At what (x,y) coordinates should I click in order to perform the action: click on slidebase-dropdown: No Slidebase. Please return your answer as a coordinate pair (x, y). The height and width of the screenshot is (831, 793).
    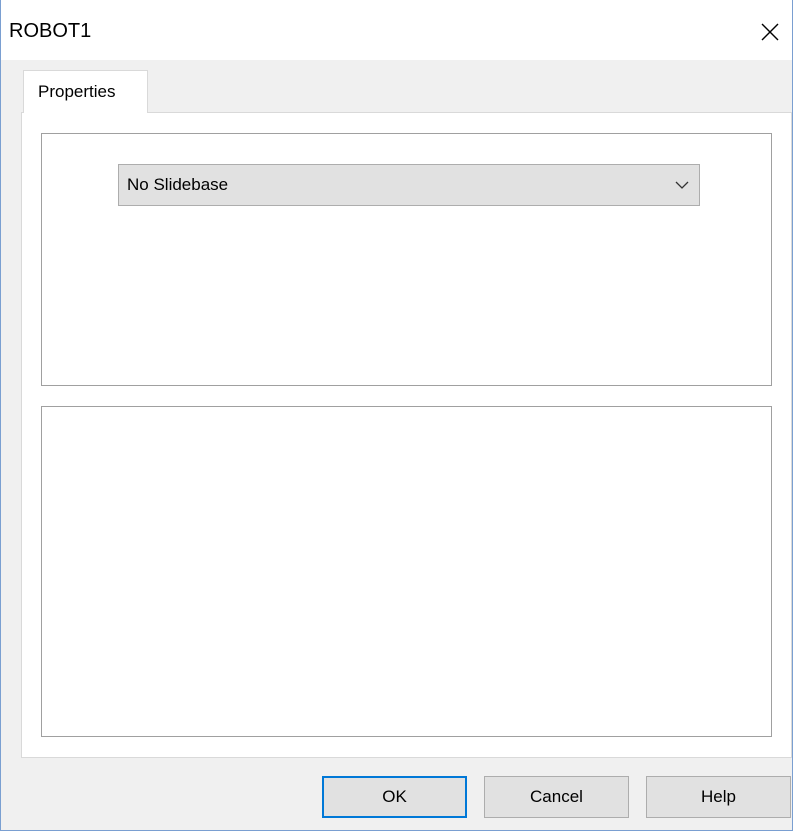
    Looking at the image, I should click on (409, 185).